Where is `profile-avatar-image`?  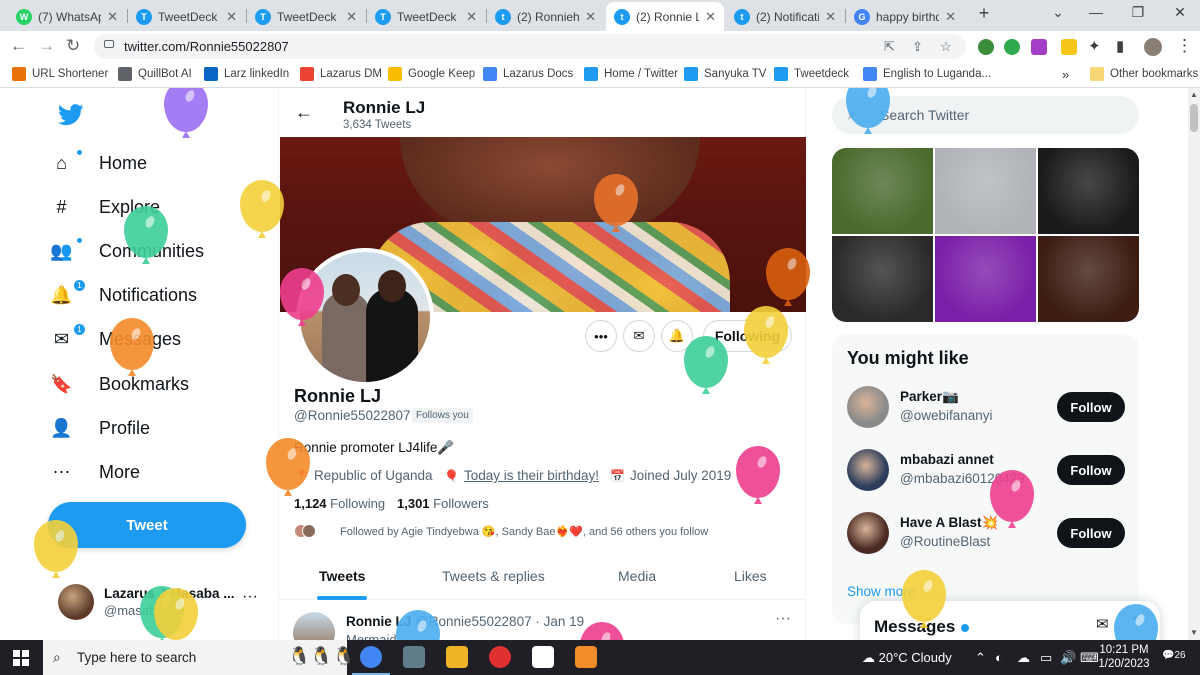
profile-avatar-image is located at coordinates (365, 317).